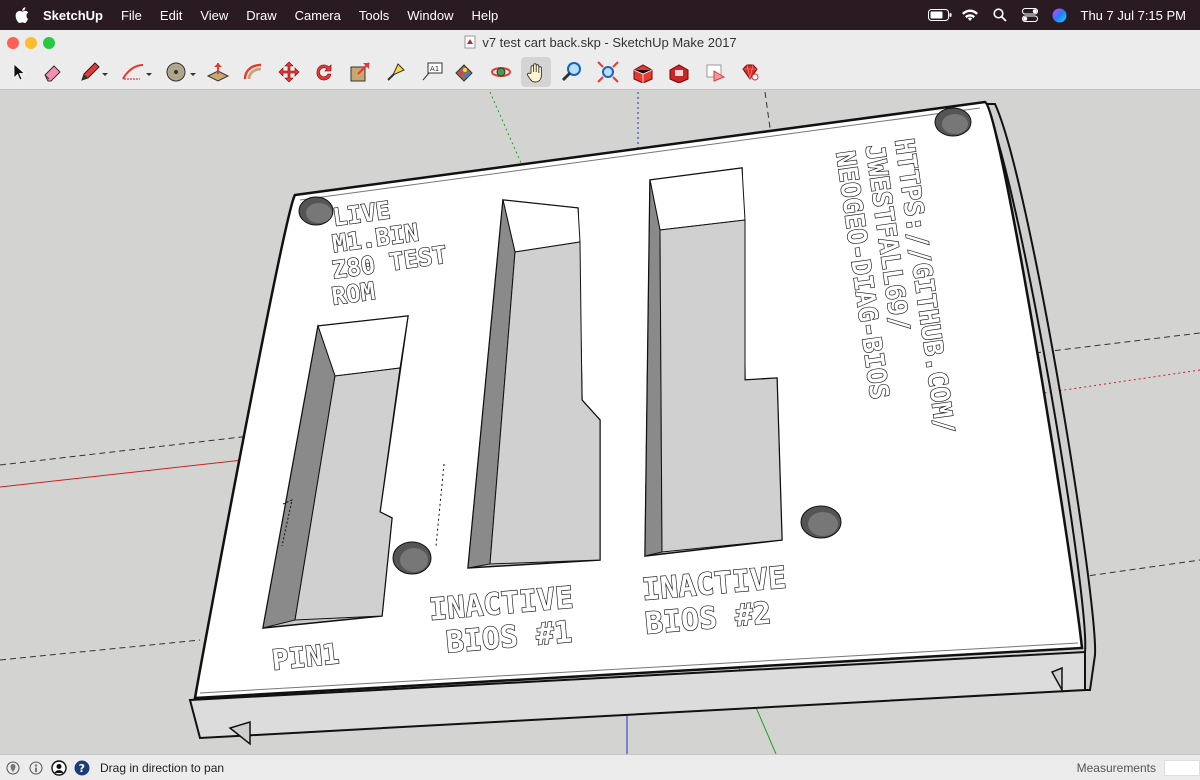 The image size is (1200, 780). Describe the element at coordinates (1030, 15) in the screenshot. I see `control-center-icon` at that location.